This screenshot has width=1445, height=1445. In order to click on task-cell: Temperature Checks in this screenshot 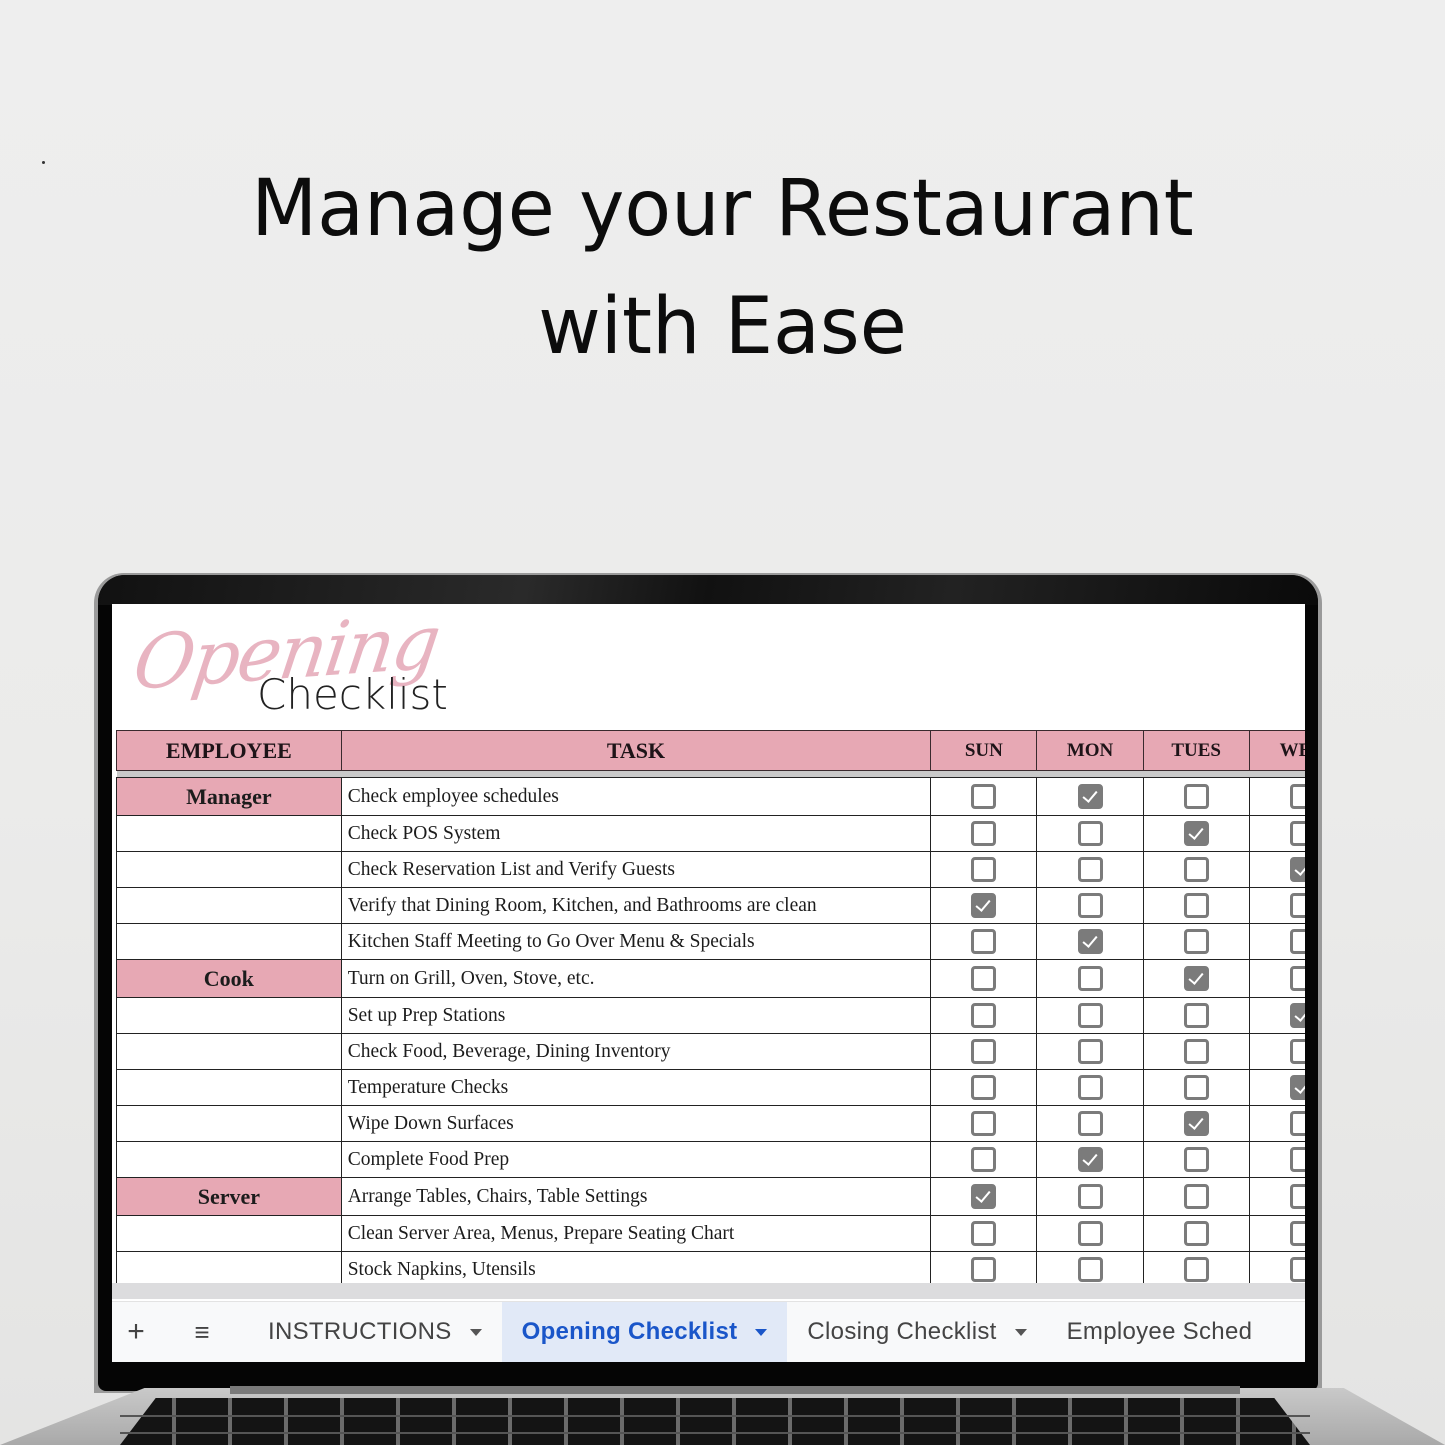, I will do `click(636, 1087)`.